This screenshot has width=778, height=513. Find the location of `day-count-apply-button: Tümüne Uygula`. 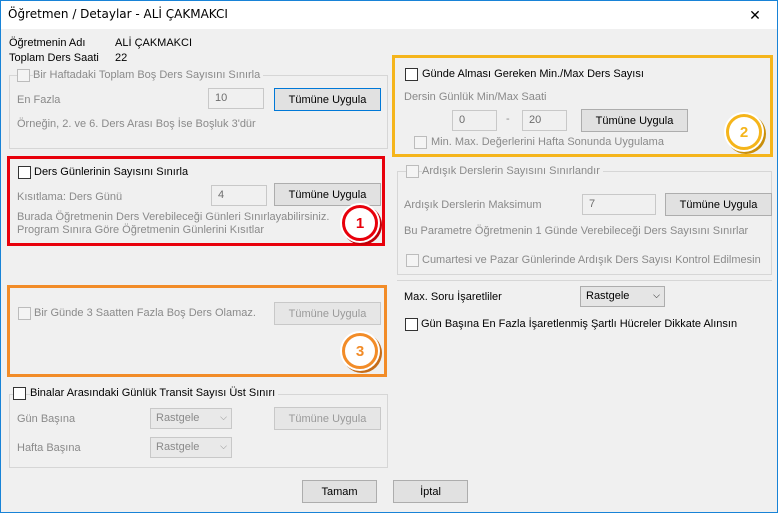

day-count-apply-button: Tümüne Uygula is located at coordinates (327, 194).